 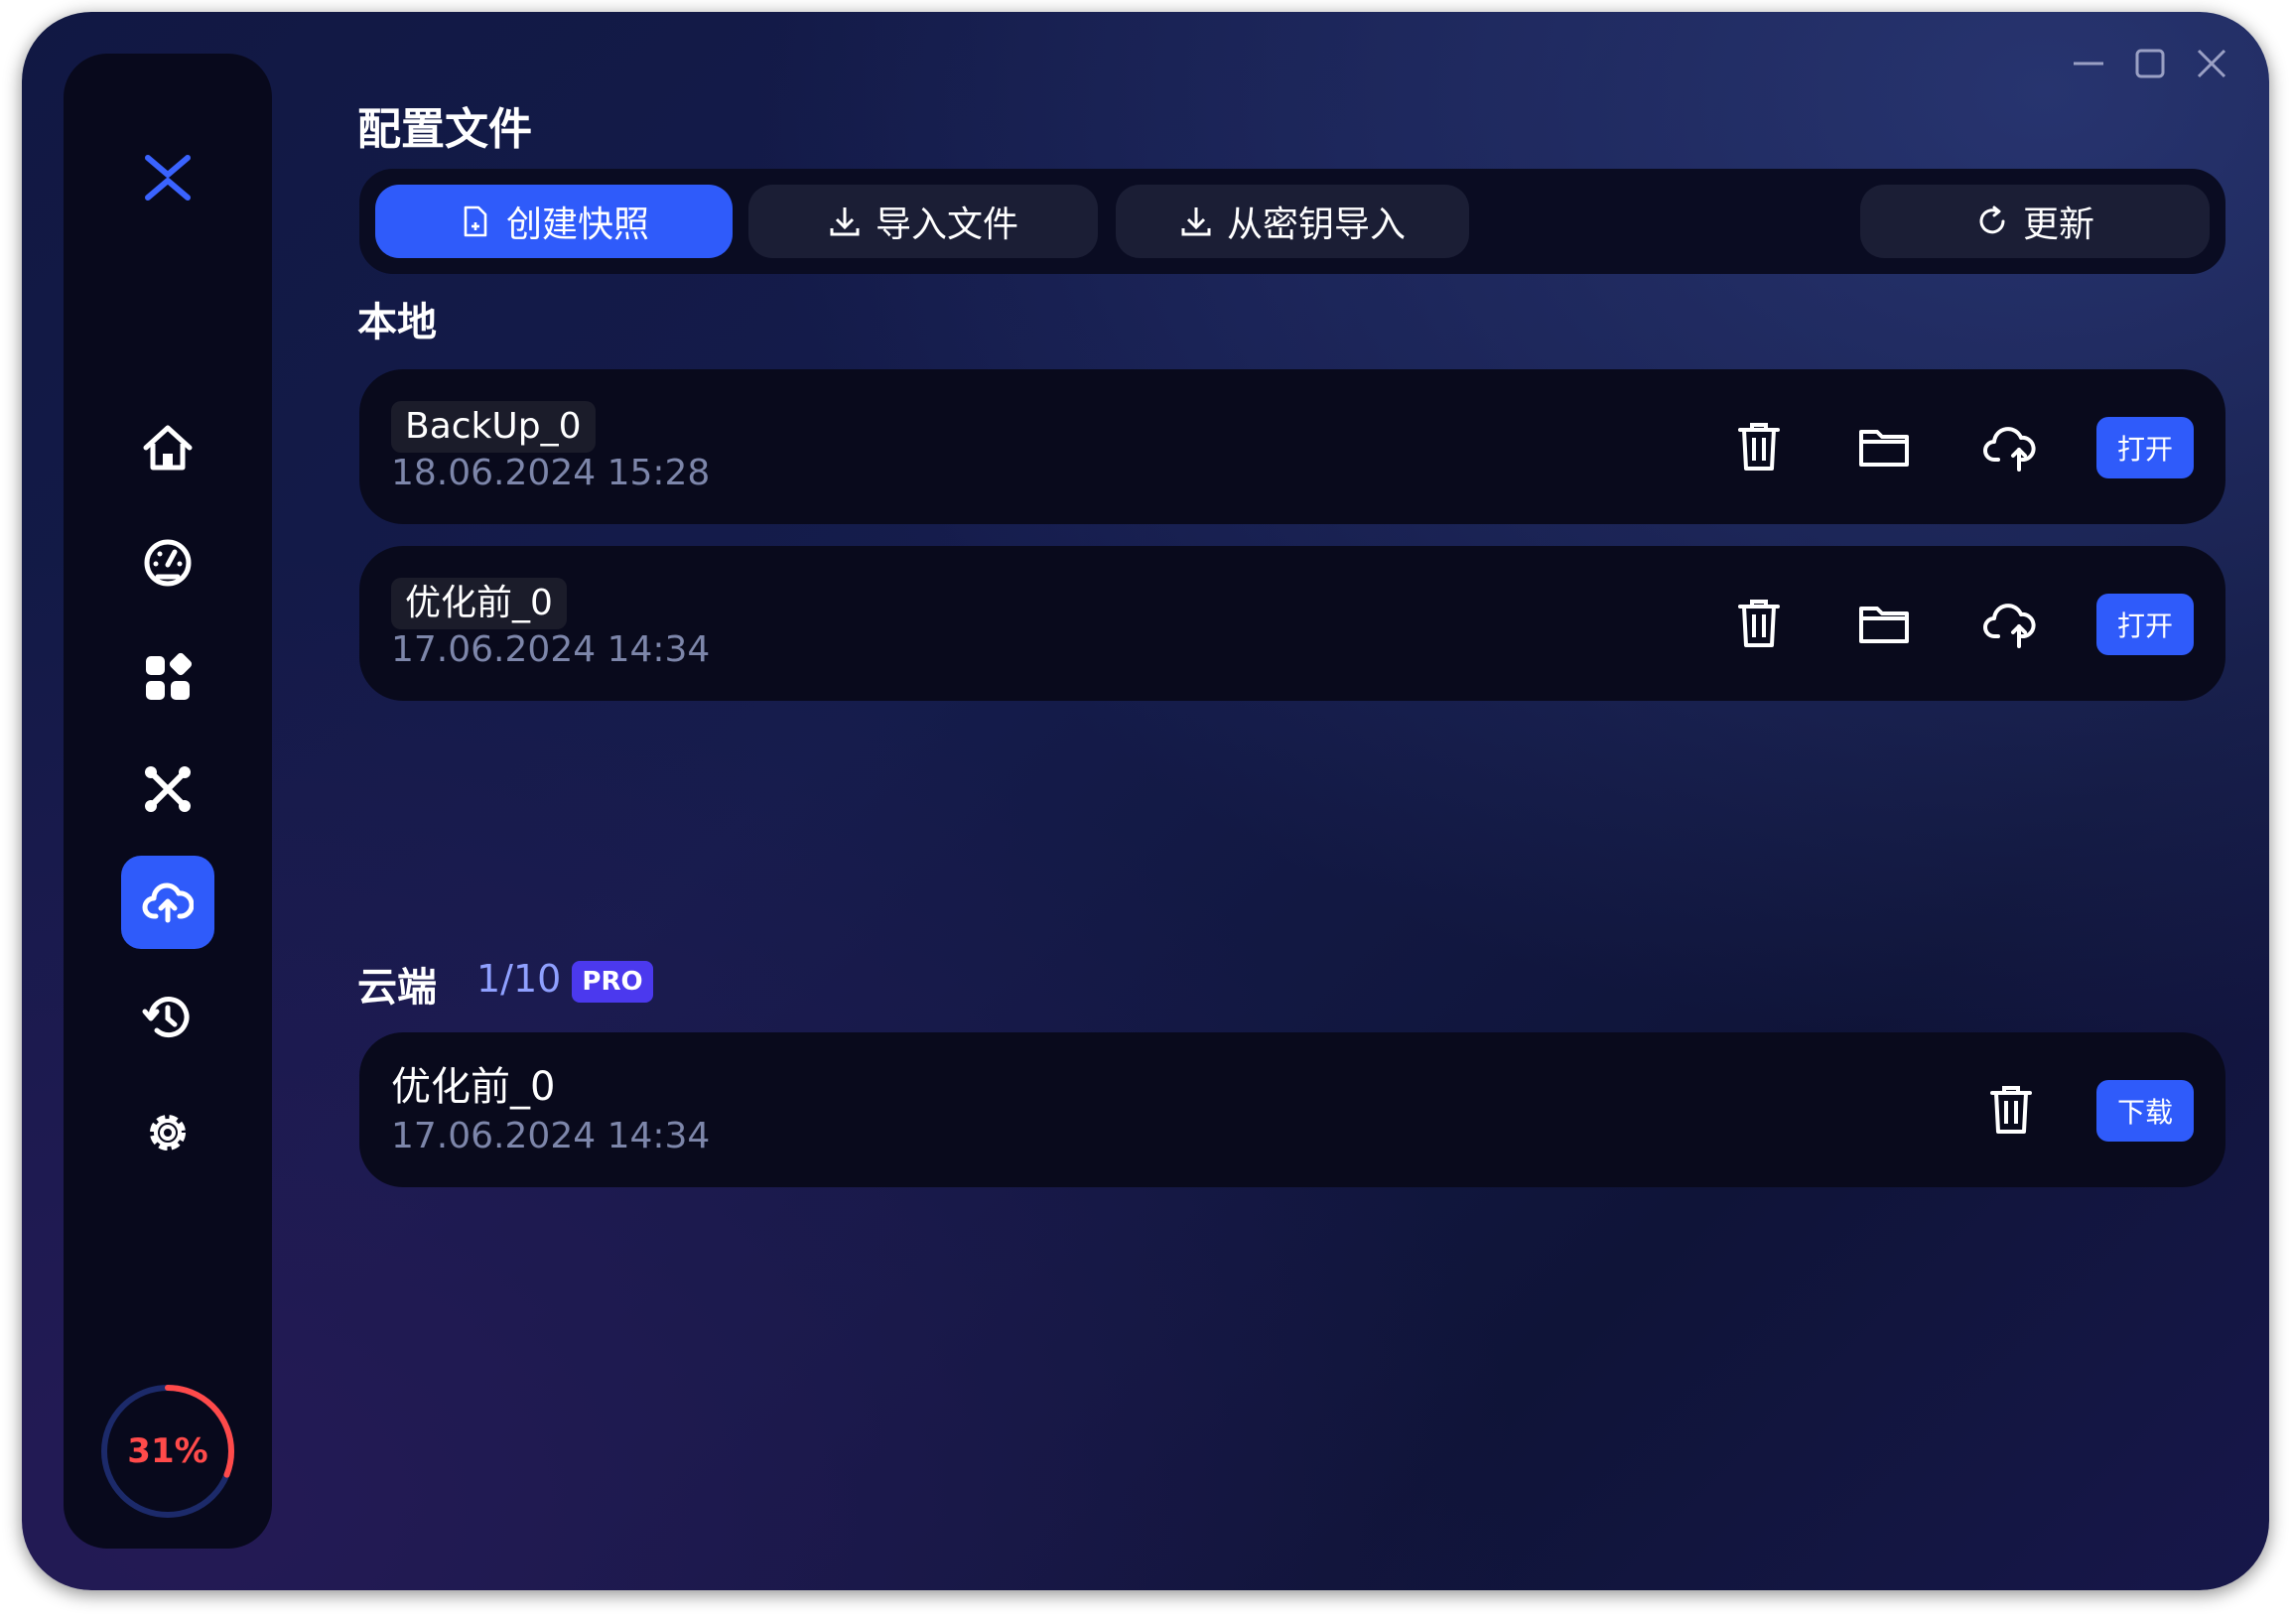 What do you see at coordinates (1316, 224) in the screenshot?
I see `import-from-key-label: 从密钥导入` at bounding box center [1316, 224].